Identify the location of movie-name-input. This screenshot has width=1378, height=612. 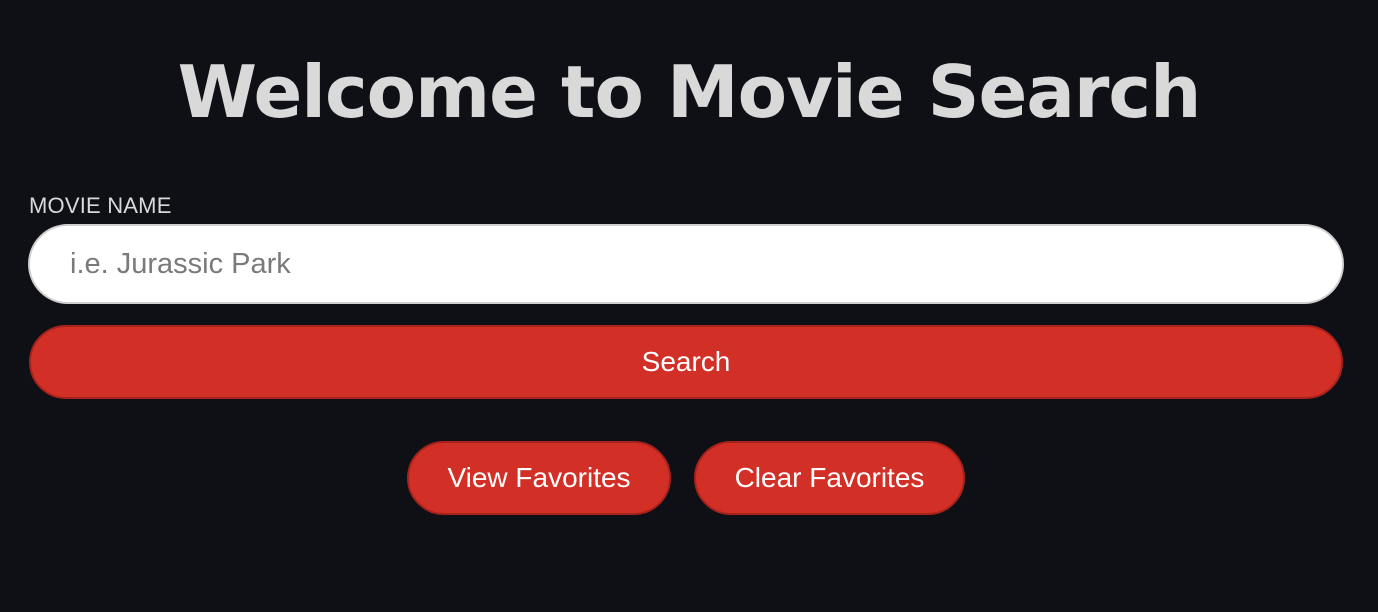
(686, 264).